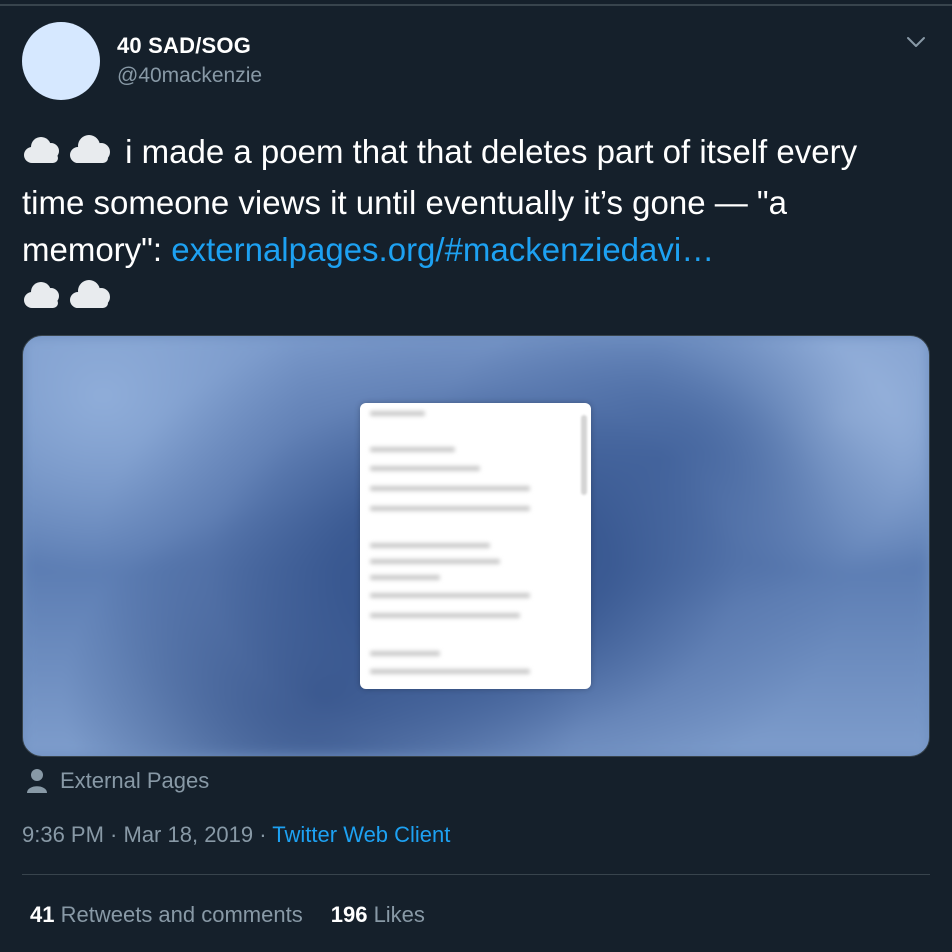 The image size is (952, 952). What do you see at coordinates (476, 874) in the screenshot?
I see `stats-divider` at bounding box center [476, 874].